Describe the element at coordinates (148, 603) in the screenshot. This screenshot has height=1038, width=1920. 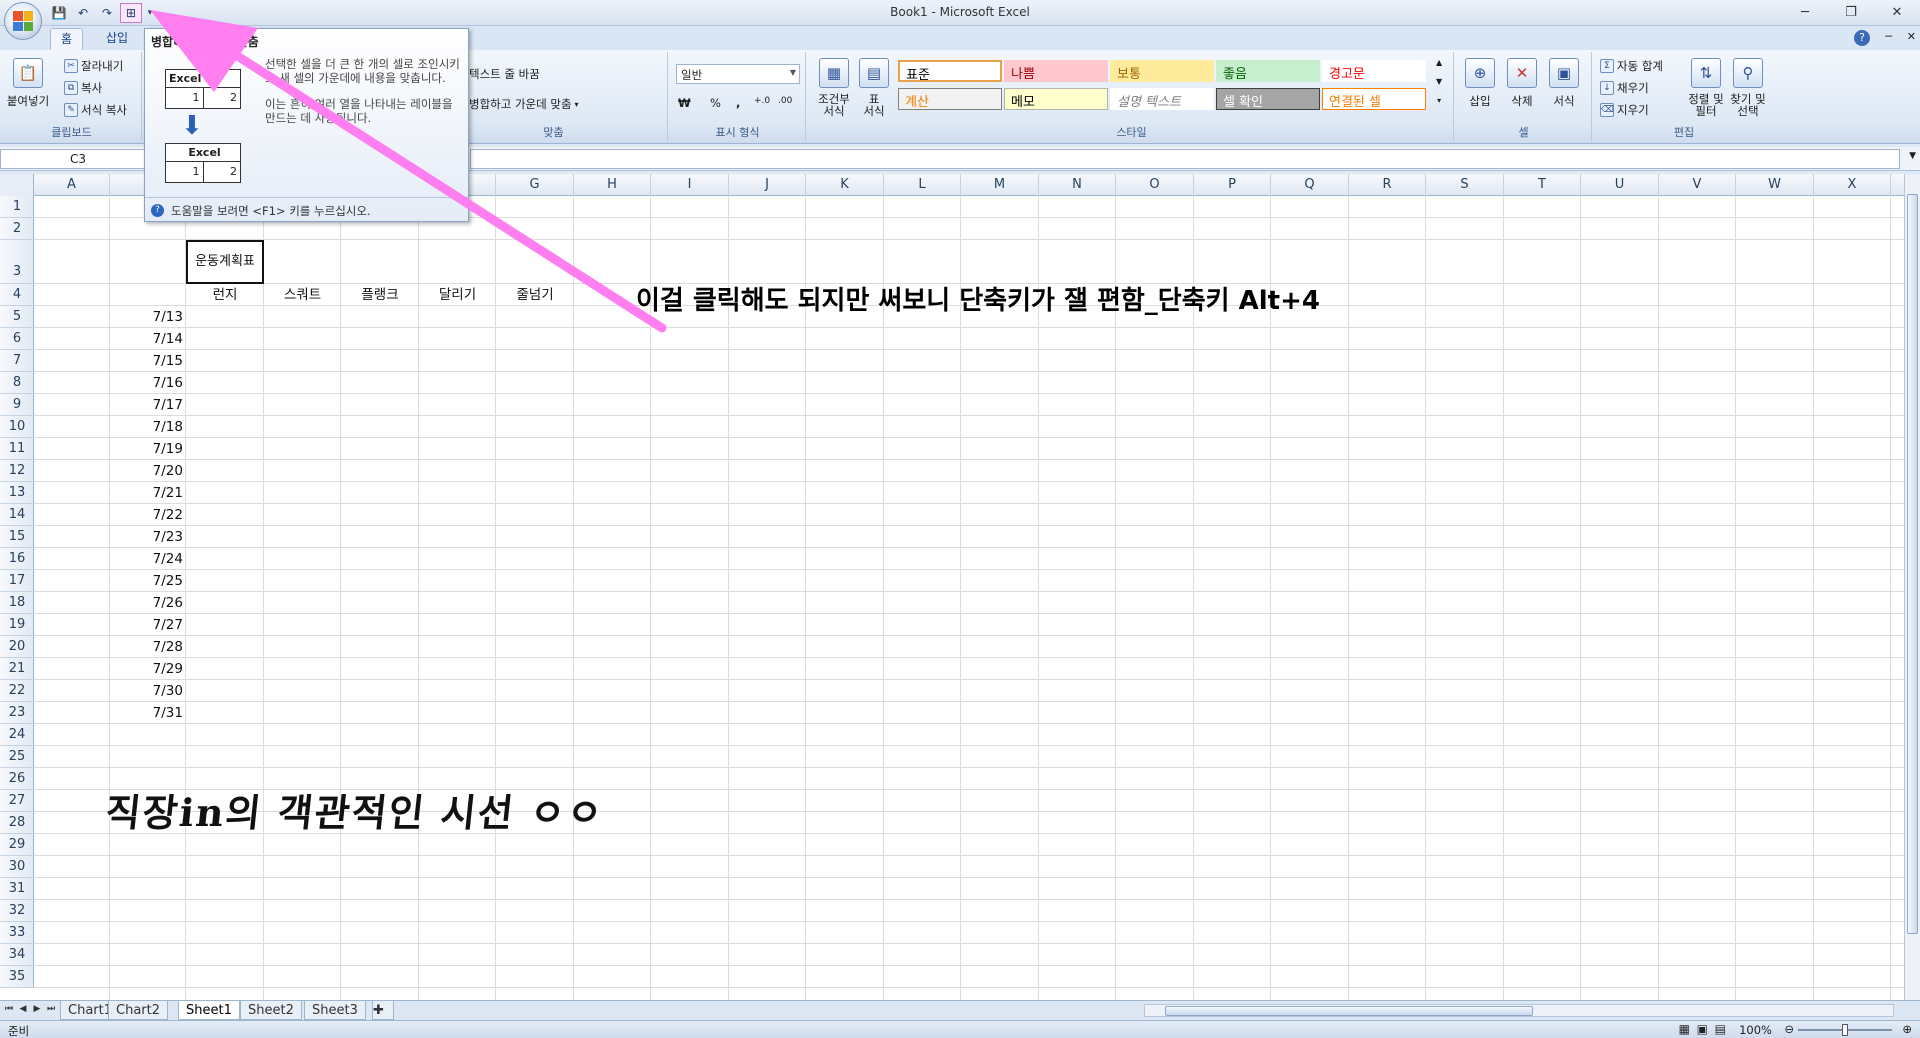
I see `date-cell: 7/26` at that location.